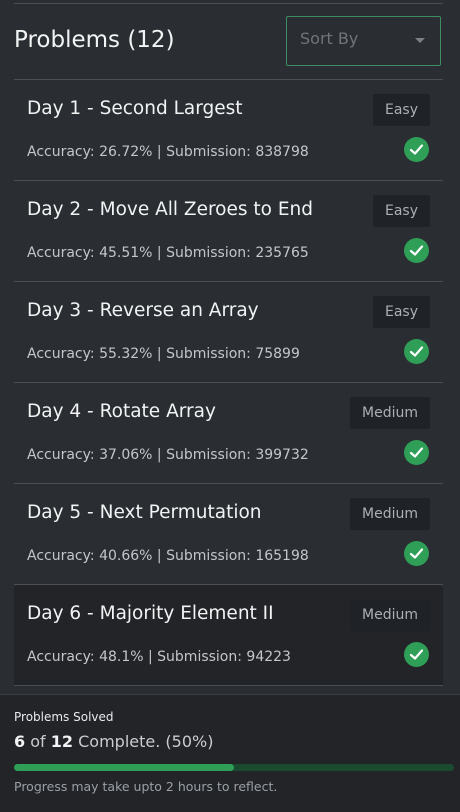  I want to click on problem-title: Day 3 - Reverse an Array, so click(143, 310).